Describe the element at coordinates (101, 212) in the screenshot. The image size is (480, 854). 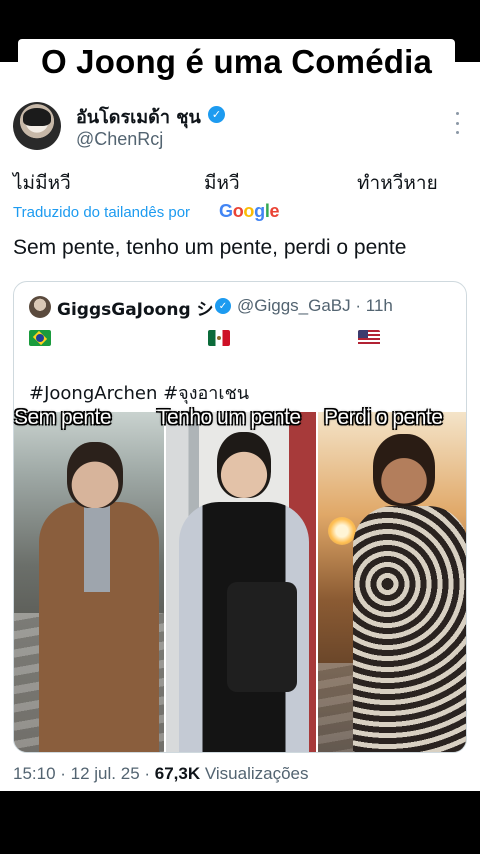
I see `translation-attribution: Traduzido do tailandês por` at that location.